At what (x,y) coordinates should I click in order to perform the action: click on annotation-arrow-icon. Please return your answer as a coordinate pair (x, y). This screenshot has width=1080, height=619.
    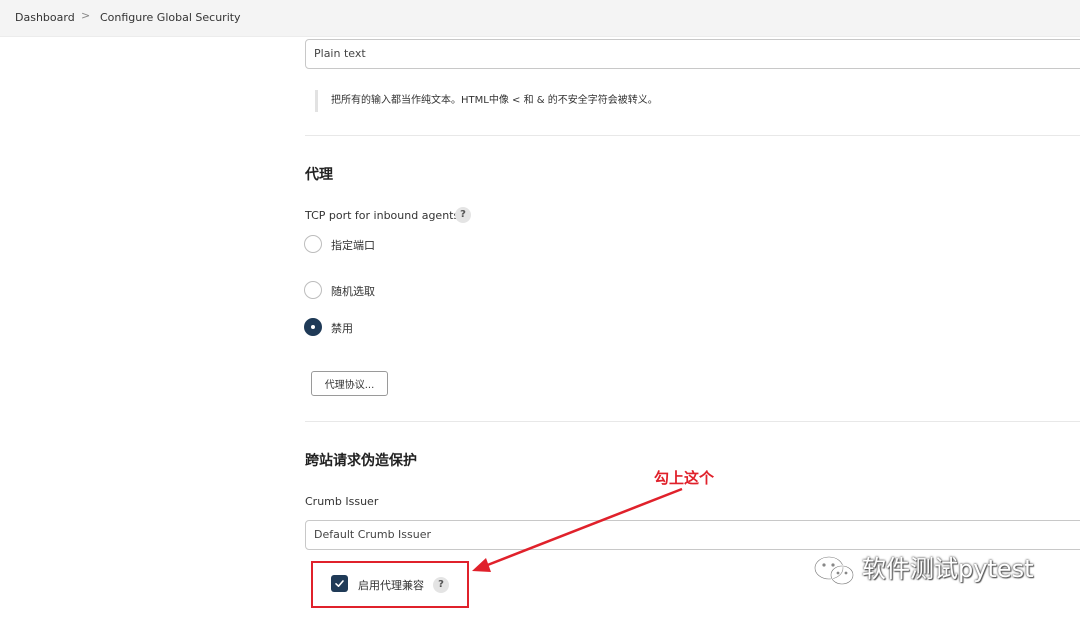
    Looking at the image, I should click on (577, 529).